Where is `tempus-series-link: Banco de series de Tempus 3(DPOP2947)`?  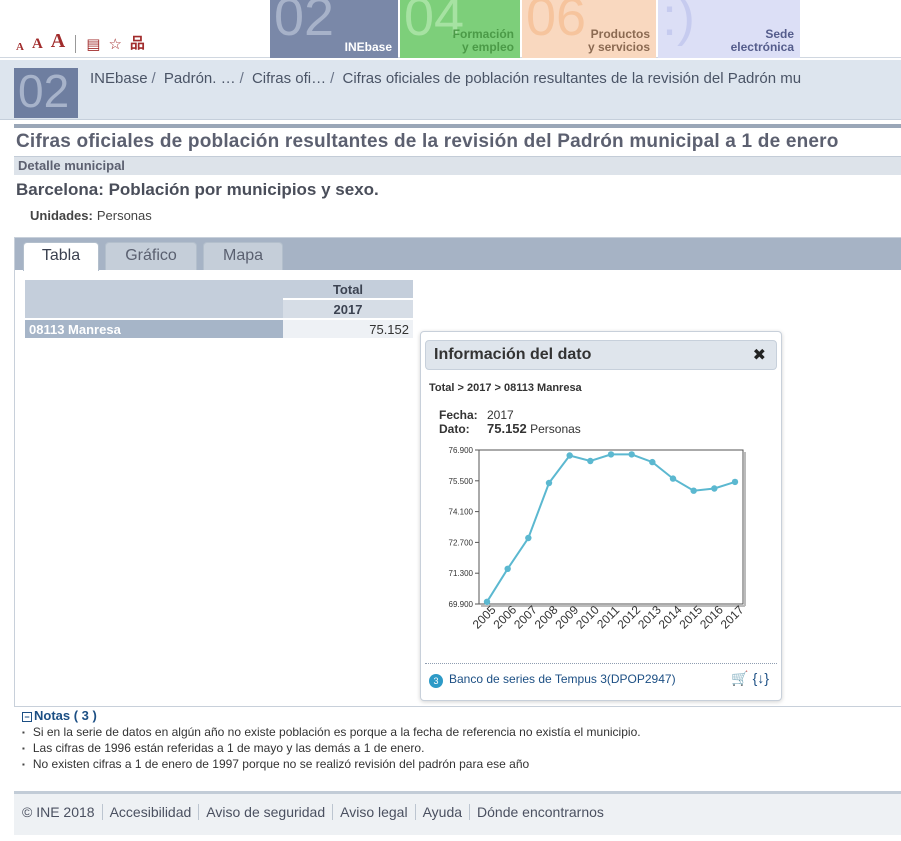
tempus-series-link: Banco de series de Tempus 3(DPOP2947) is located at coordinates (562, 679).